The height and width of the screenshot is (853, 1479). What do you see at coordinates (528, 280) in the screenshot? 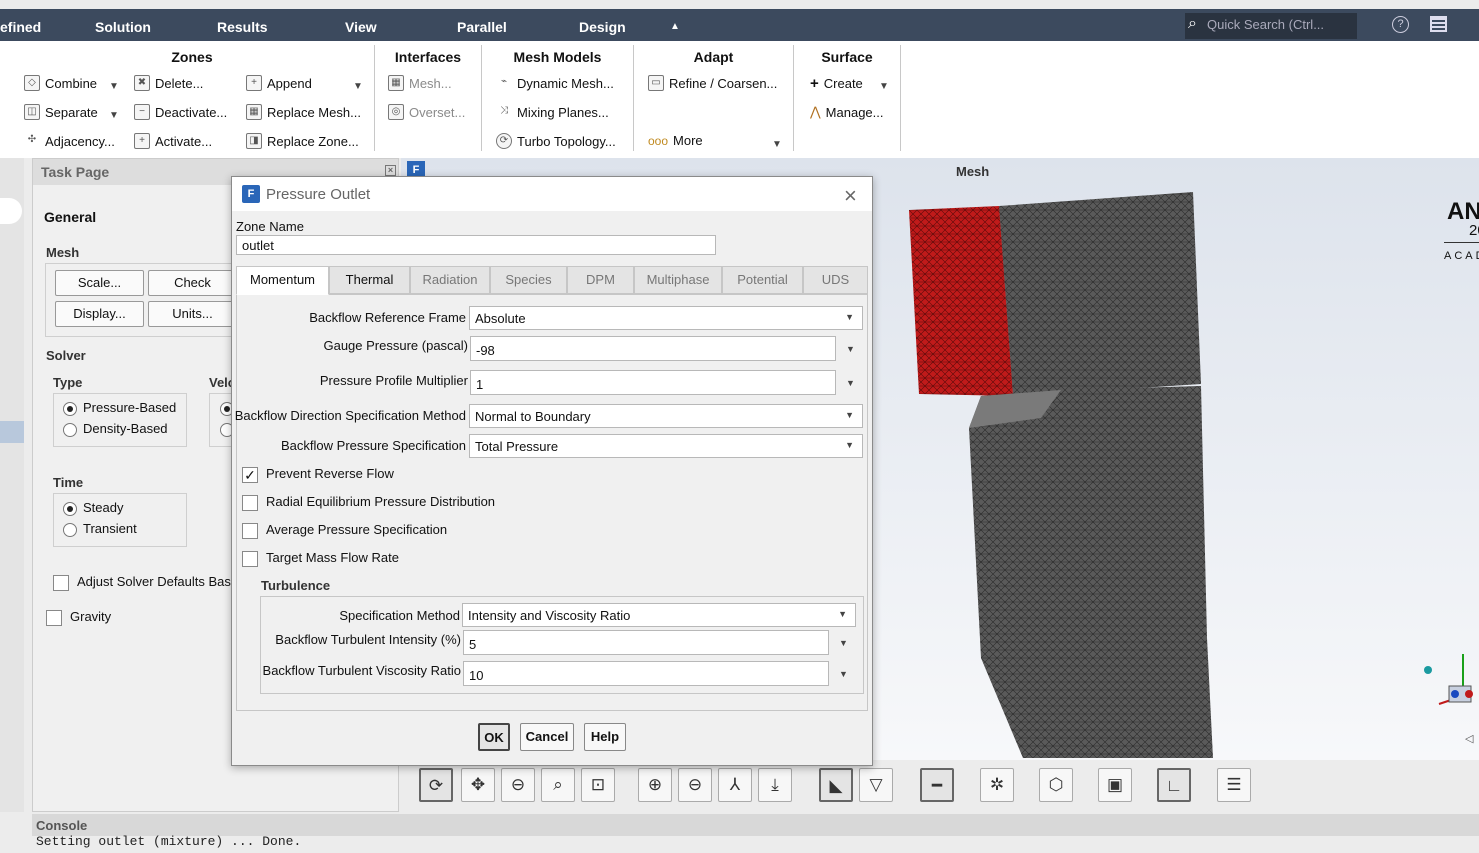
I see `tab-species: Species` at bounding box center [528, 280].